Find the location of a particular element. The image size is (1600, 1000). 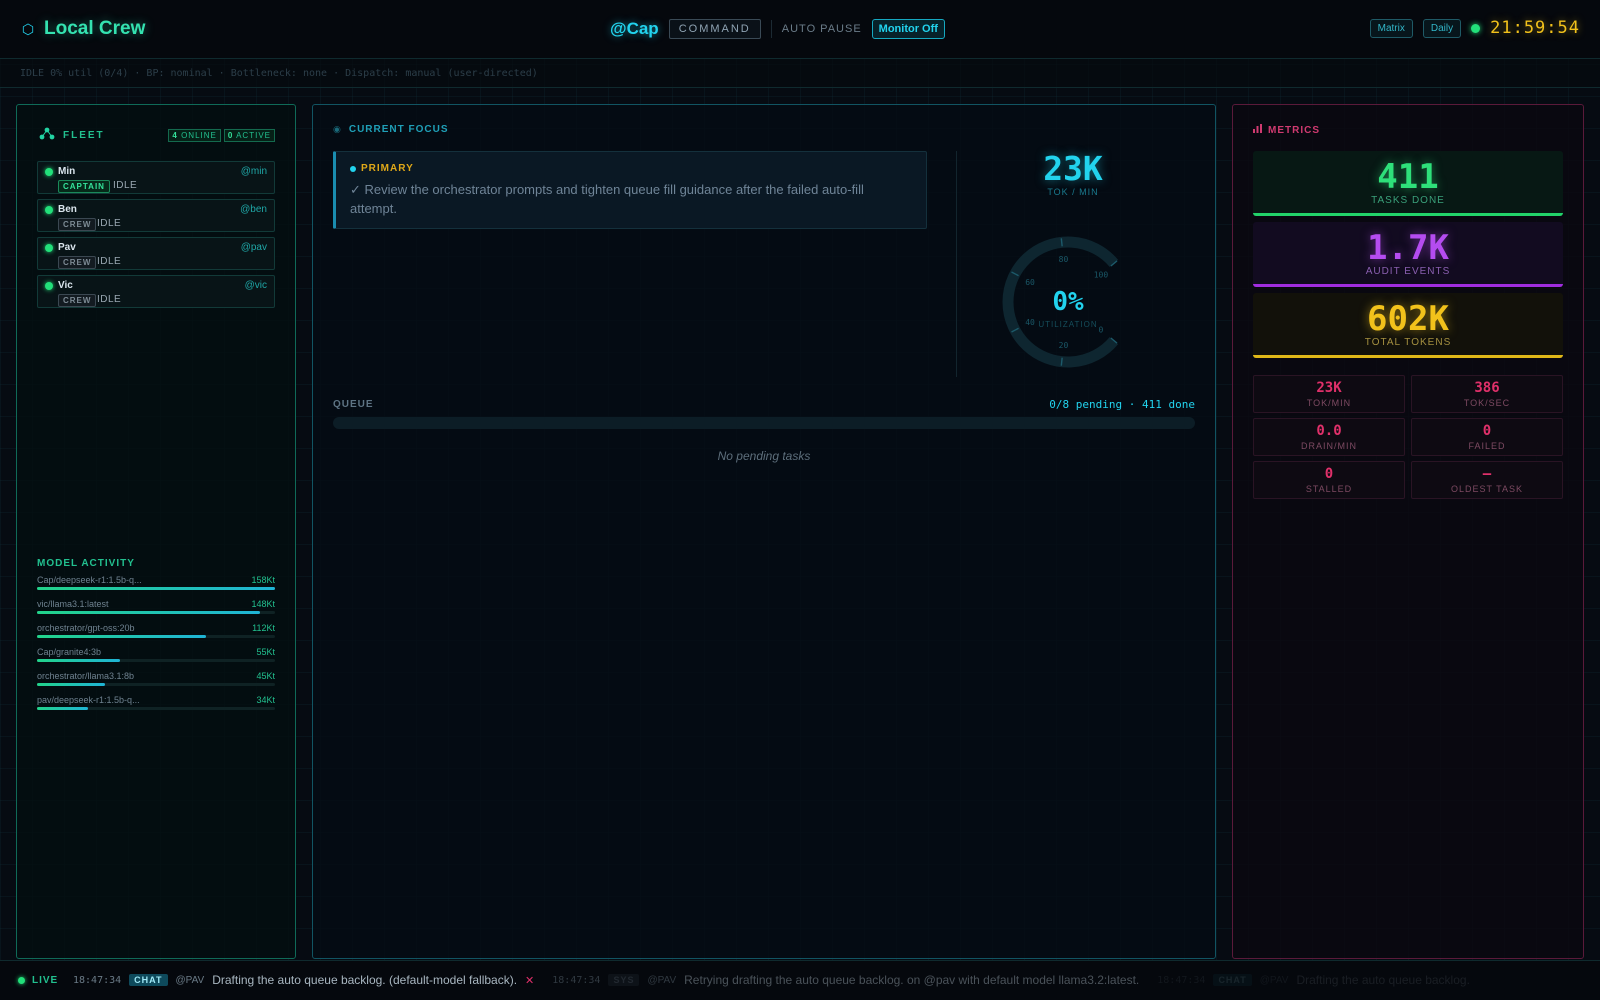

model-activity-row: orchestrator/llama3.1:8b 45Kt is located at coordinates (156, 683).